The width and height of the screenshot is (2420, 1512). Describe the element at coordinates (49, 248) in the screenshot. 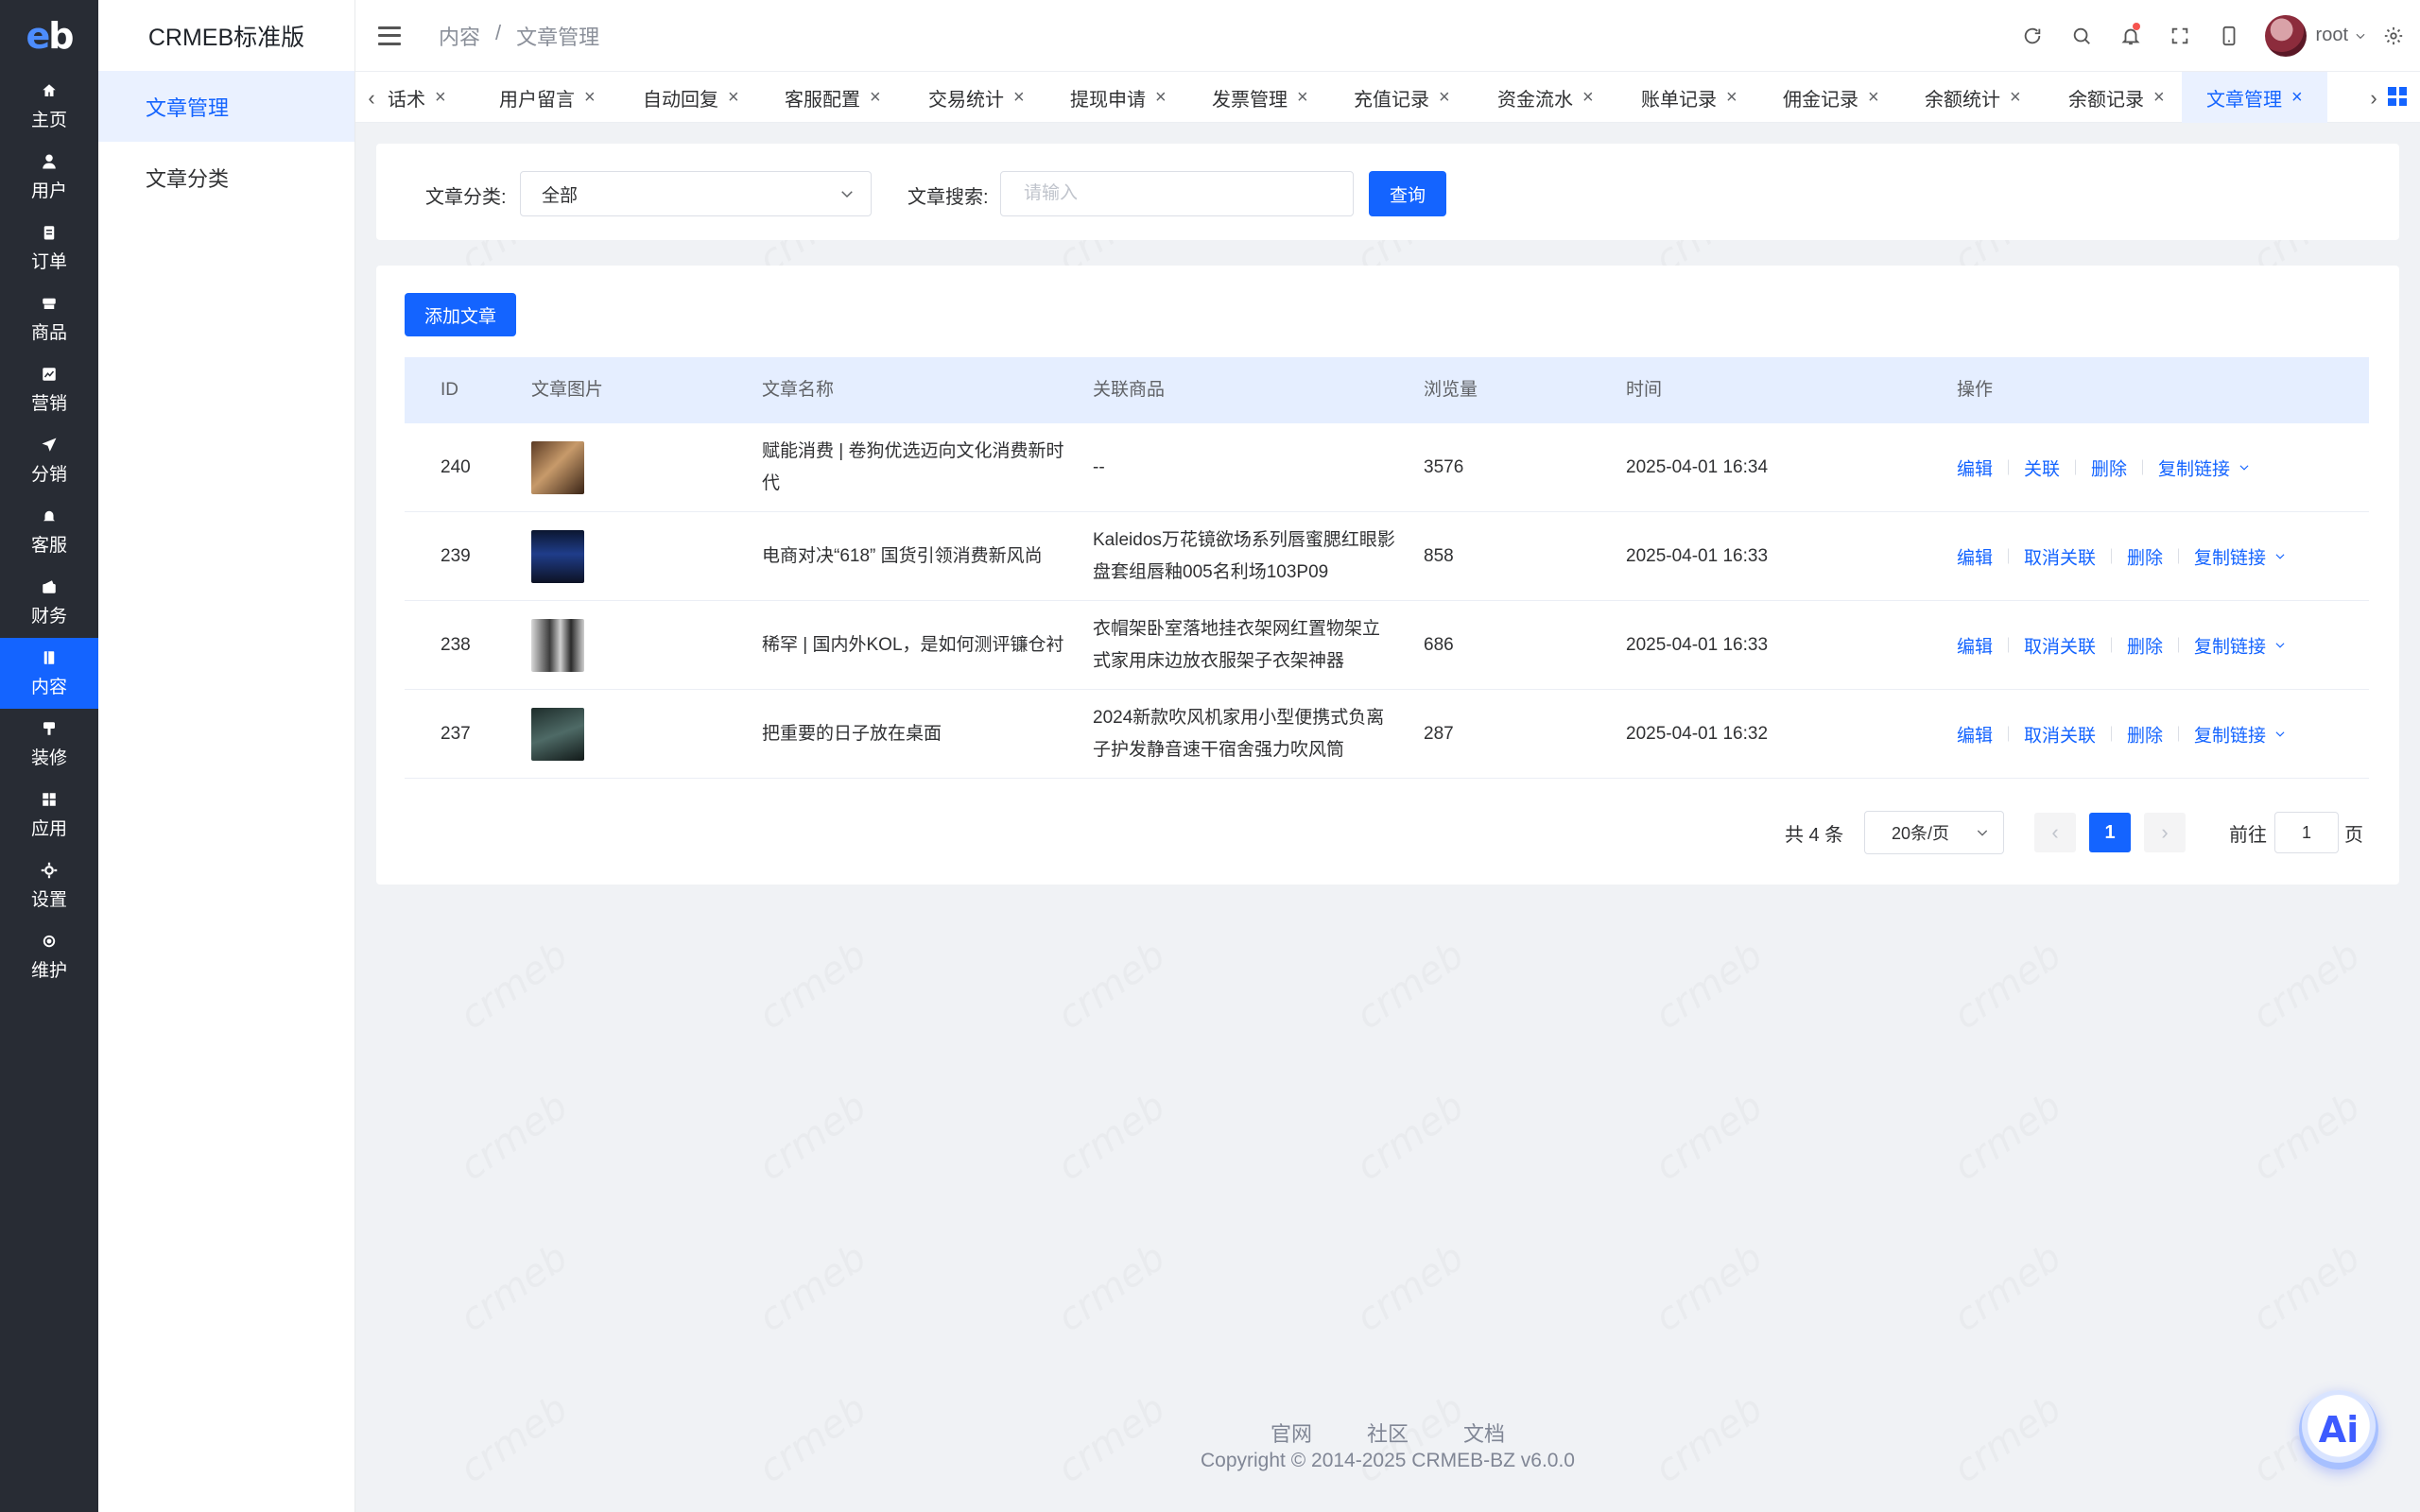

I see `rail-item-2: 订单` at that location.